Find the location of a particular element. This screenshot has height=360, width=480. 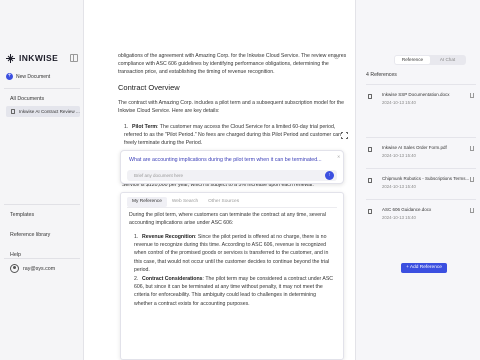

new-document-label: New Document is located at coordinates (33, 76).